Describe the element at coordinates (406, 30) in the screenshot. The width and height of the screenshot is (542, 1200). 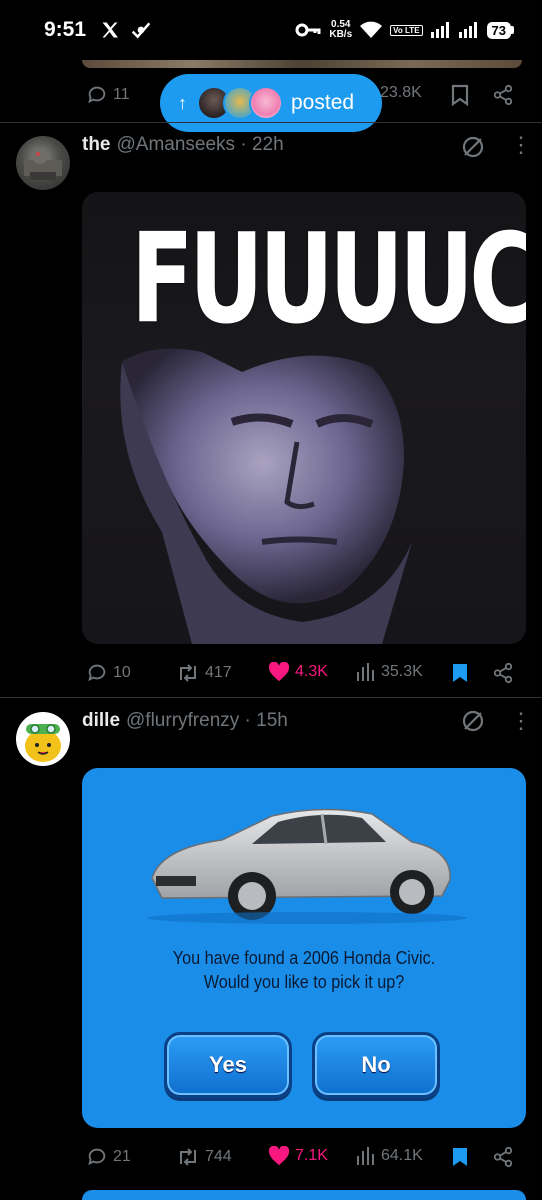
I see `volte-badge: Vo LTE` at that location.